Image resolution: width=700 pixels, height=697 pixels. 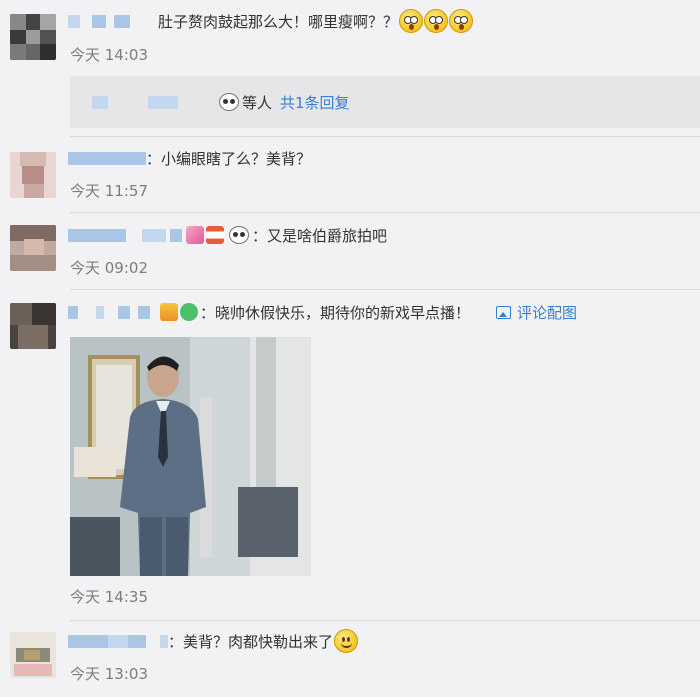 What do you see at coordinates (169, 312) in the screenshot?
I see `level-badge-icon` at bounding box center [169, 312].